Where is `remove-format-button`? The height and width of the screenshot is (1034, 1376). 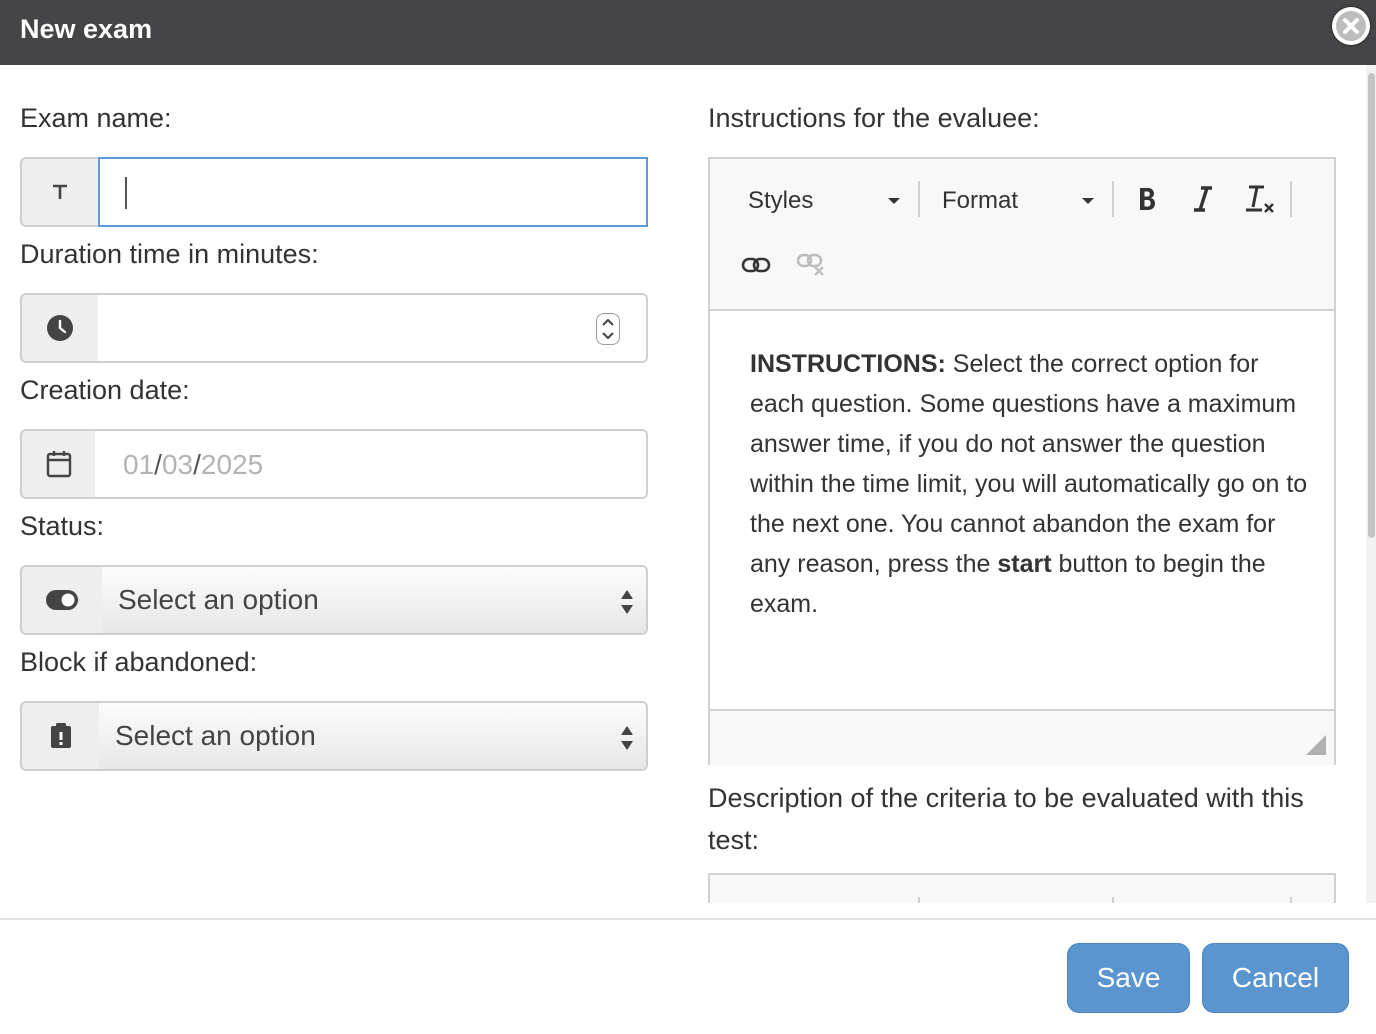 remove-format-button is located at coordinates (1260, 199).